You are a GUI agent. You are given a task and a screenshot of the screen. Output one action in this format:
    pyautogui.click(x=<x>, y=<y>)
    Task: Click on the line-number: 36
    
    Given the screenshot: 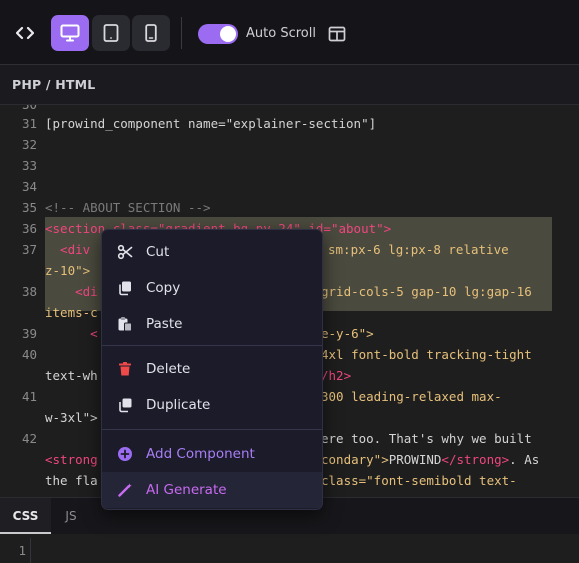 What is the action you would take?
    pyautogui.click(x=29, y=228)
    